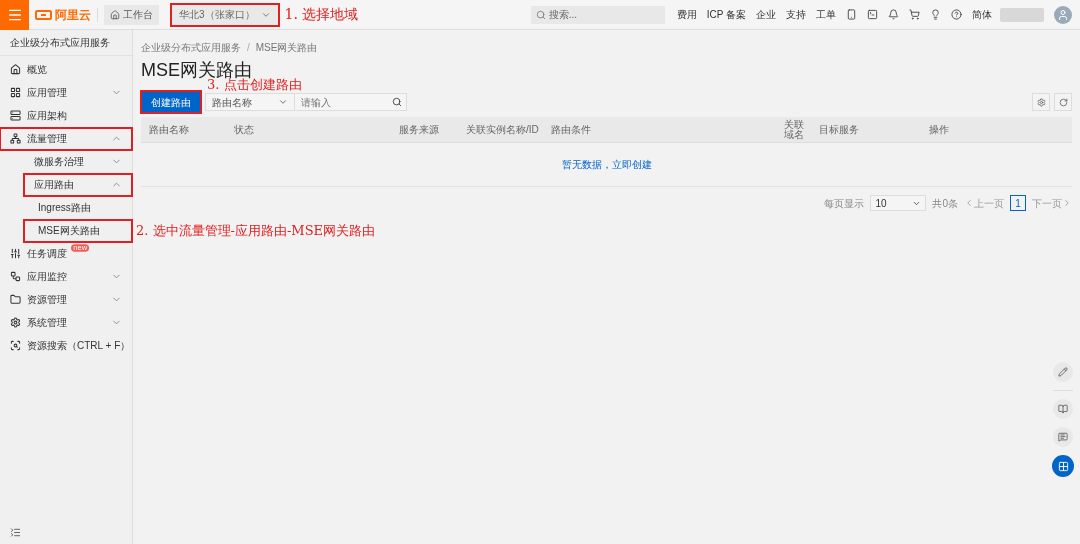 This screenshot has width=1080, height=544. What do you see at coordinates (191, 47) in the screenshot?
I see `breadcrumb-item: 企业级分布式应用服务` at bounding box center [191, 47].